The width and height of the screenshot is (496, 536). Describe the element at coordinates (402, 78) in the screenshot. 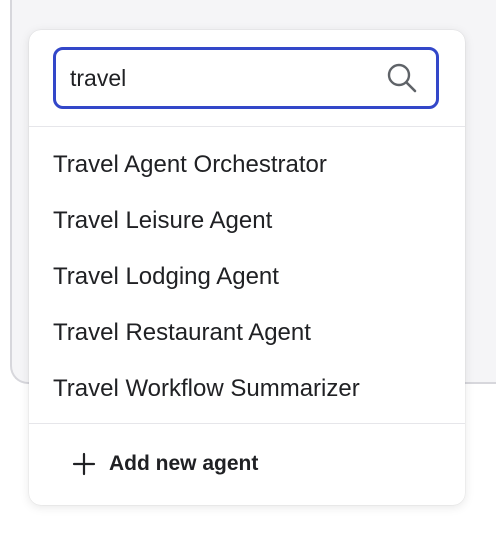

I see `search-icon` at that location.